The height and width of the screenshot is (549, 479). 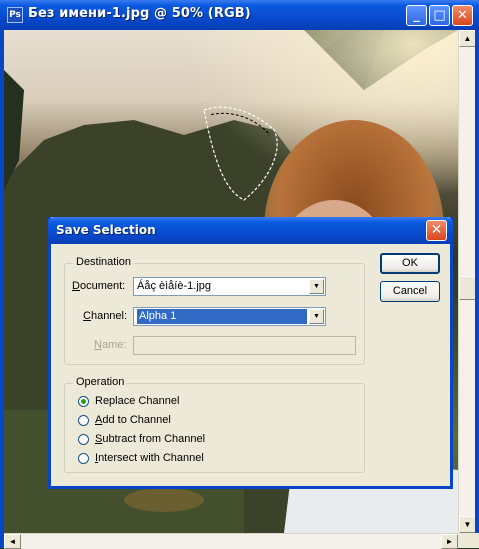 I want to click on channel-dropdown: Alpha 1 ▼, so click(x=229, y=316).